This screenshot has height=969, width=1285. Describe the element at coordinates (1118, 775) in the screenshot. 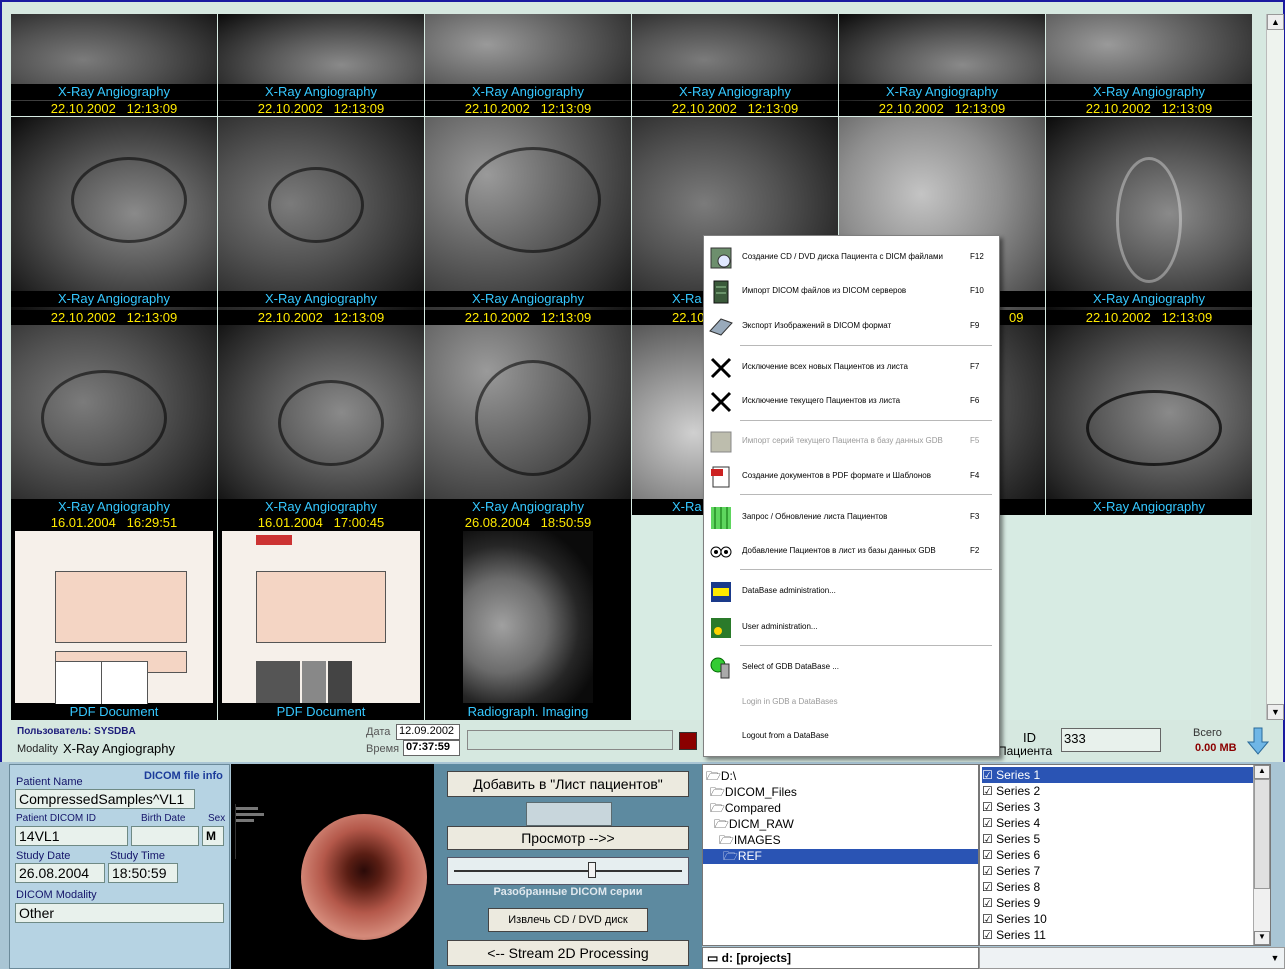

I see `series-item: ☑ Series 1` at that location.